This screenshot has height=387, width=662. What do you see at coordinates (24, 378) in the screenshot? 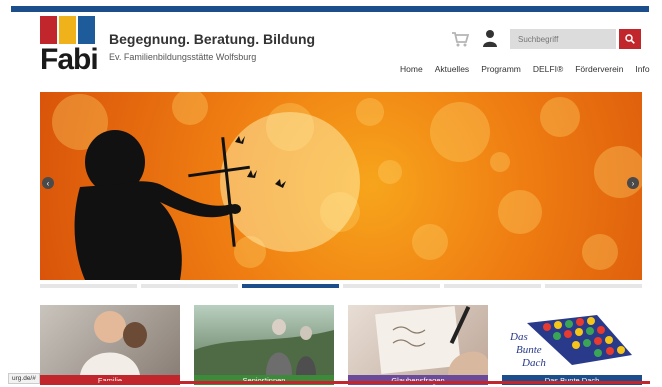
I see `status-bar-url: urg.de/#` at bounding box center [24, 378].